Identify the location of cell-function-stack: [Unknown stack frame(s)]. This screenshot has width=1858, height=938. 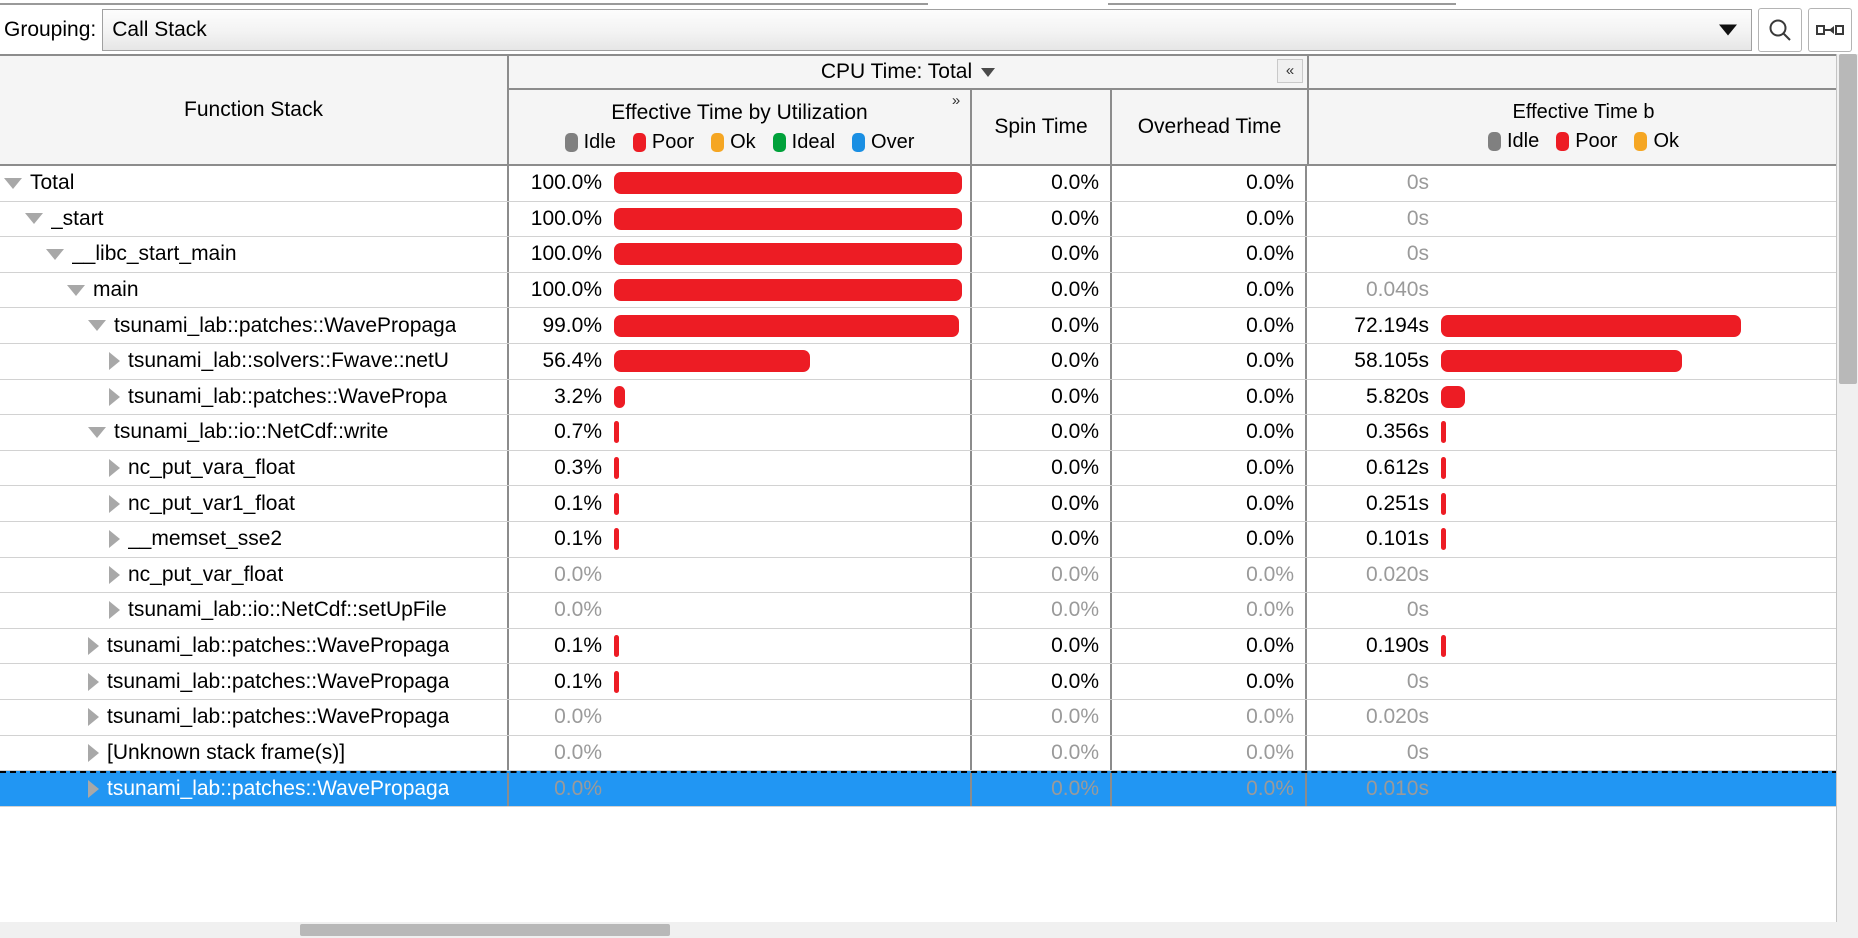
(254, 753).